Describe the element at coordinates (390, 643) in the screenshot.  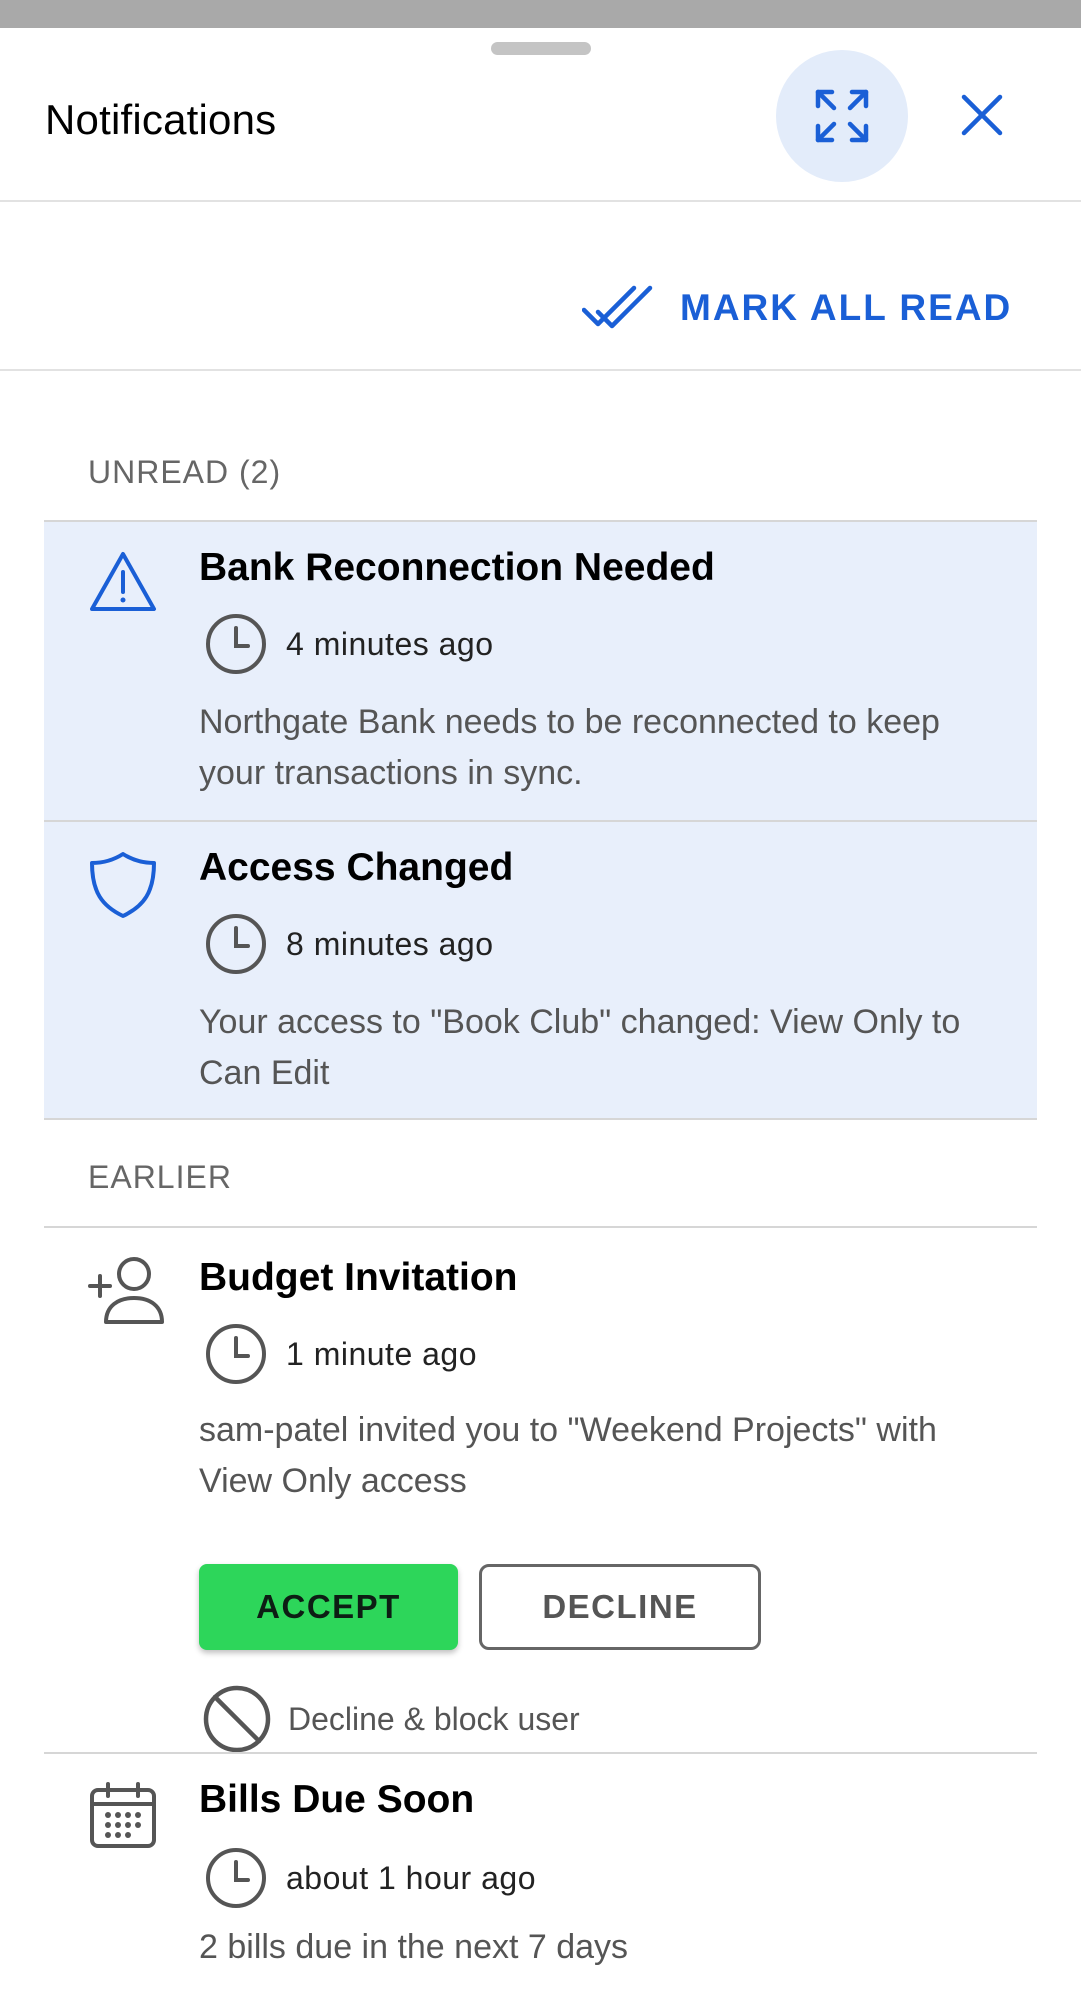
I see `notification-time-text: 4 minutes ago` at that location.